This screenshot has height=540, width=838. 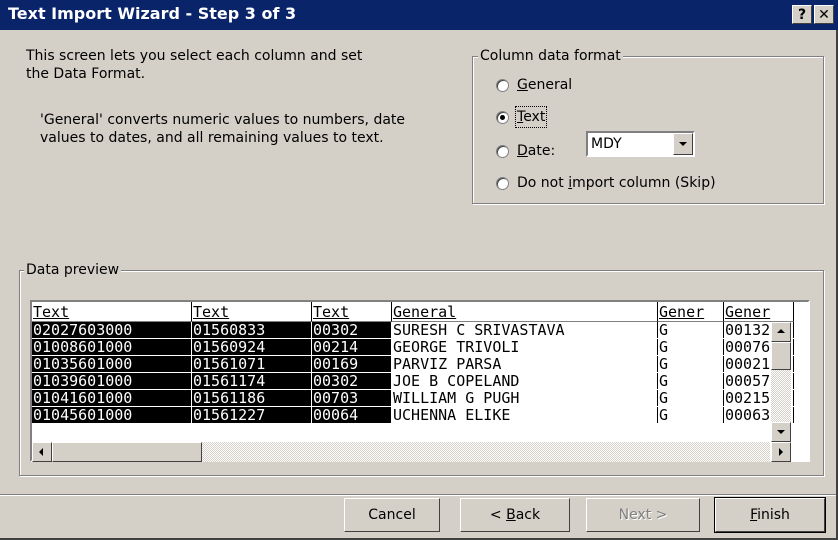 What do you see at coordinates (515, 515) in the screenshot?
I see `back-button: < Back` at bounding box center [515, 515].